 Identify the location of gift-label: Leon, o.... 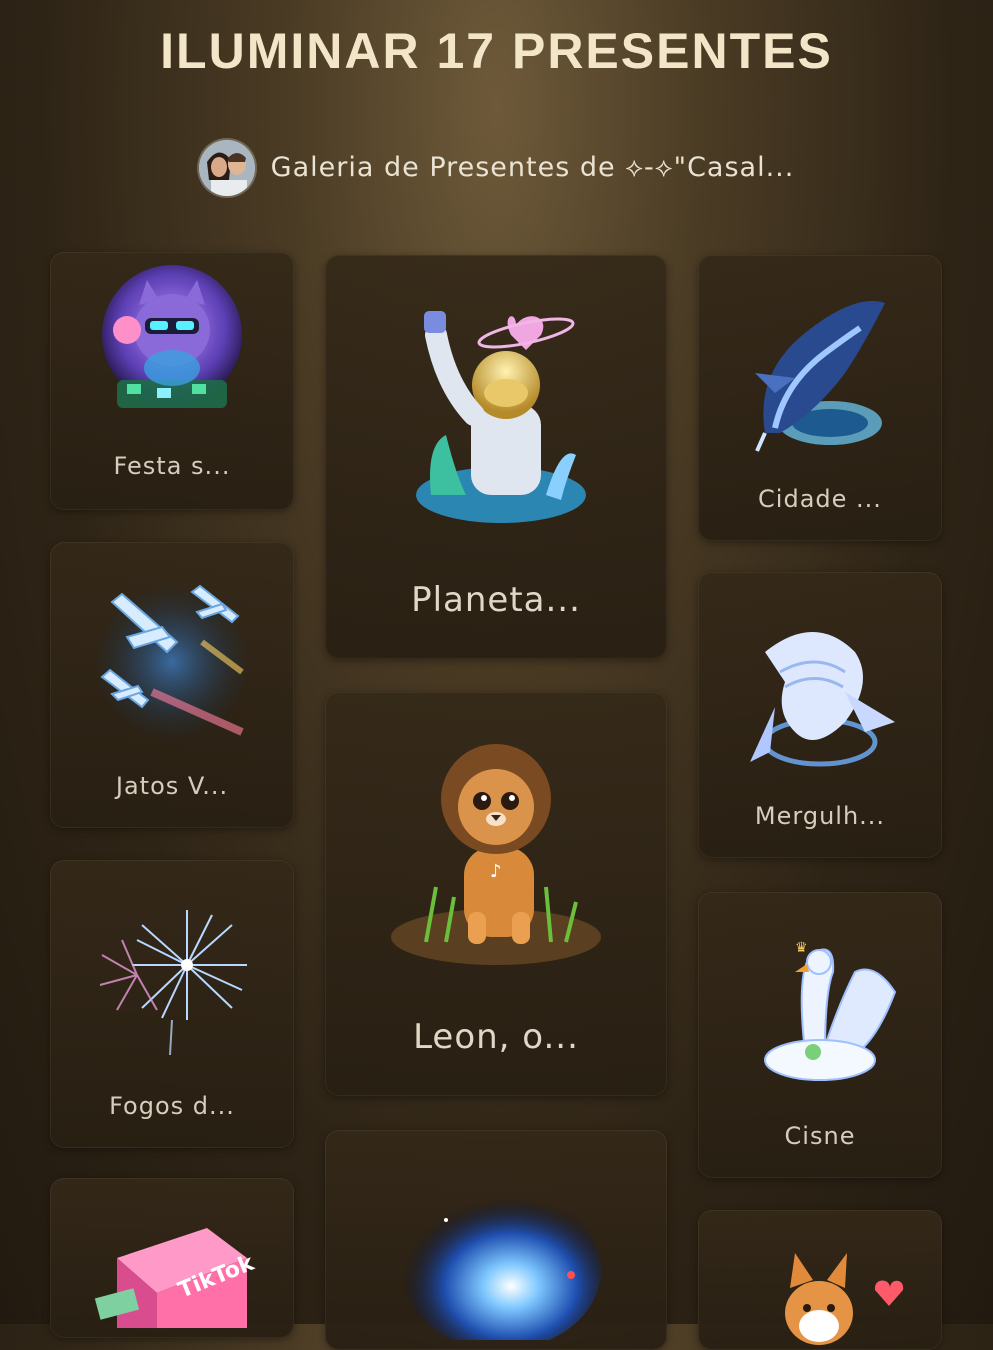
(496, 1037).